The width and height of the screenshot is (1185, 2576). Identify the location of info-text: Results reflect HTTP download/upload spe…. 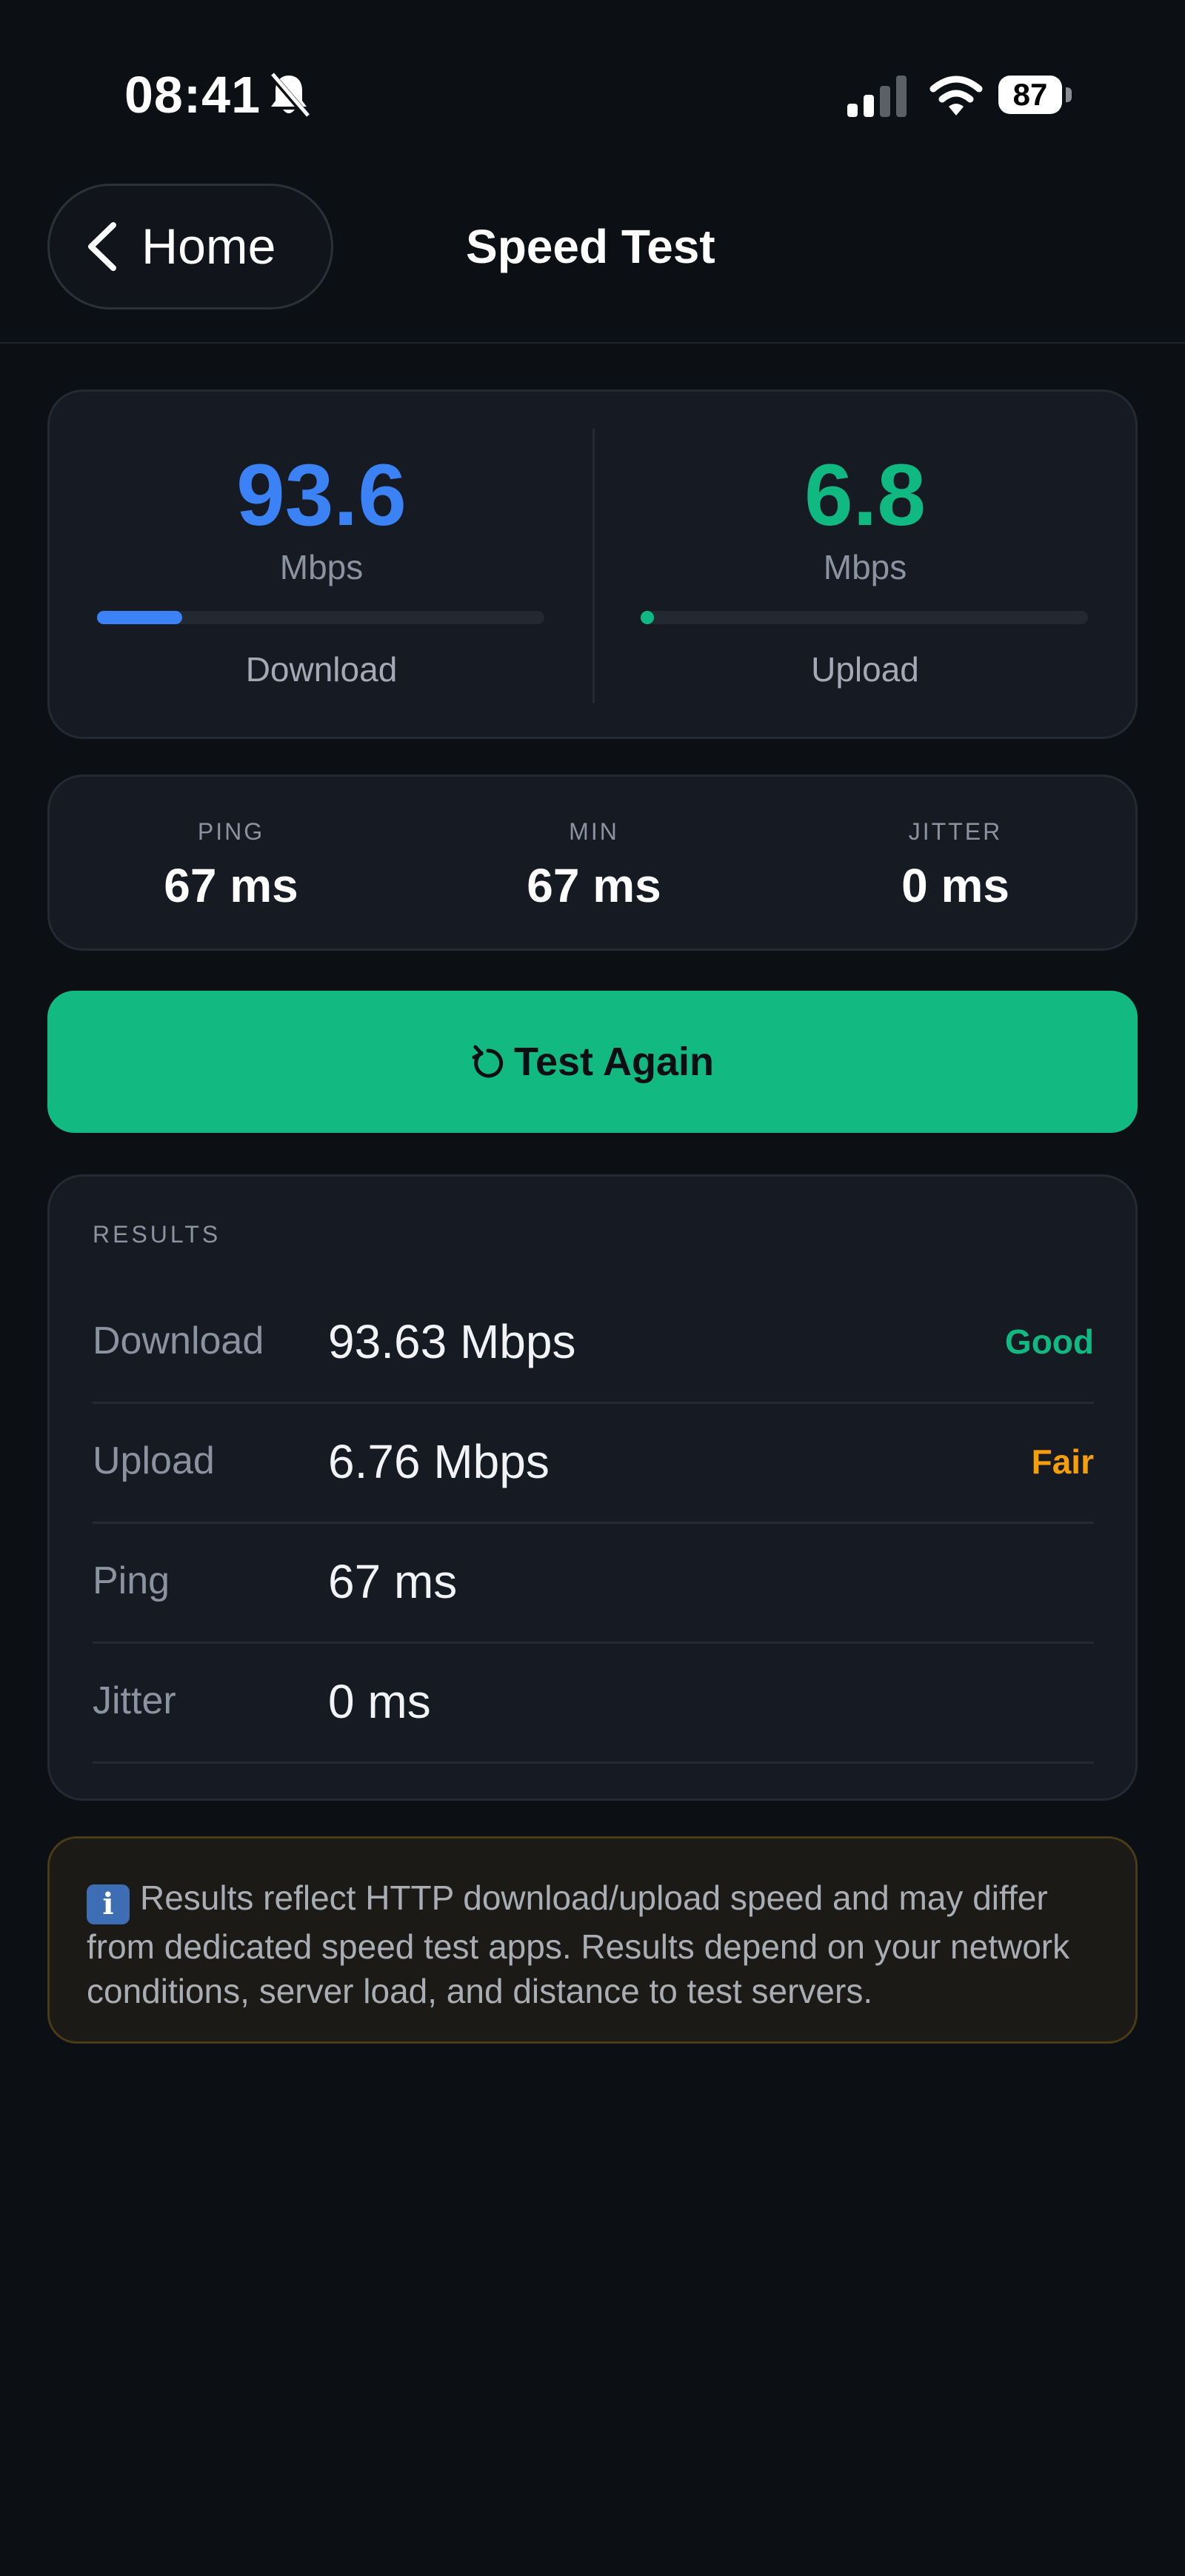
(578, 1944).